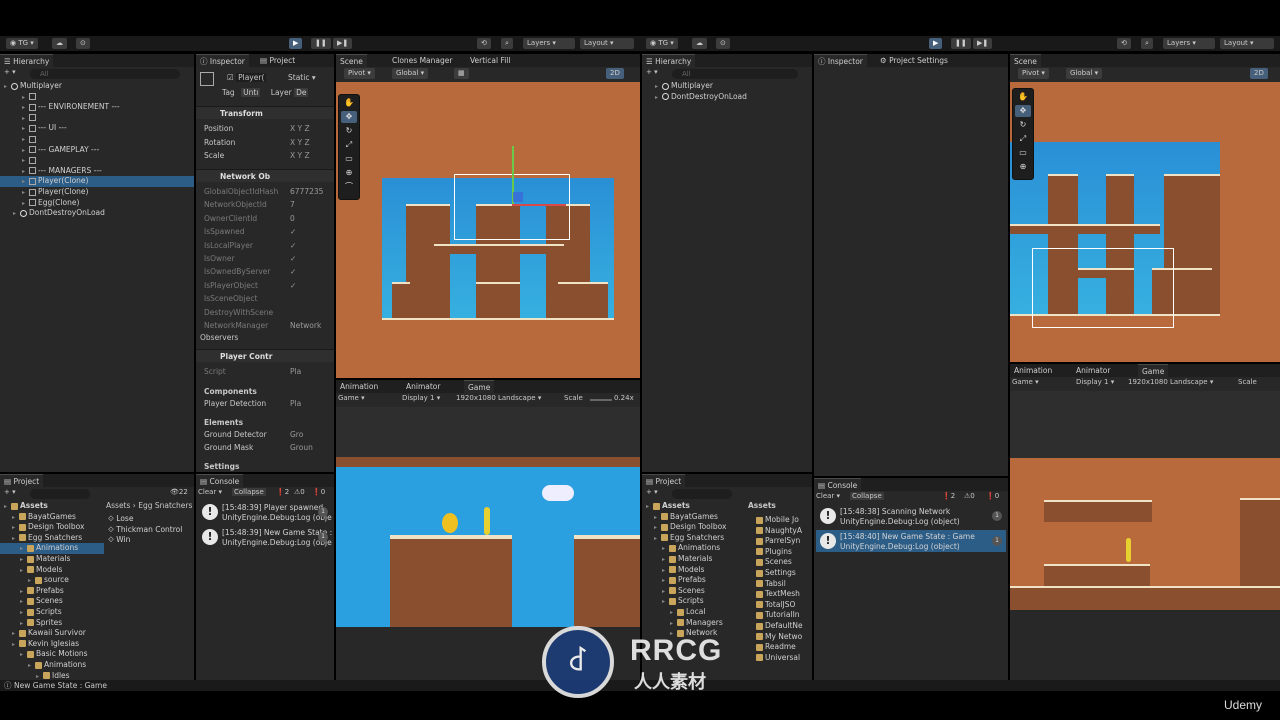 The image size is (1280, 720). What do you see at coordinates (52, 538) in the screenshot?
I see `project-folder: ▸ Egg Snatchers` at bounding box center [52, 538].